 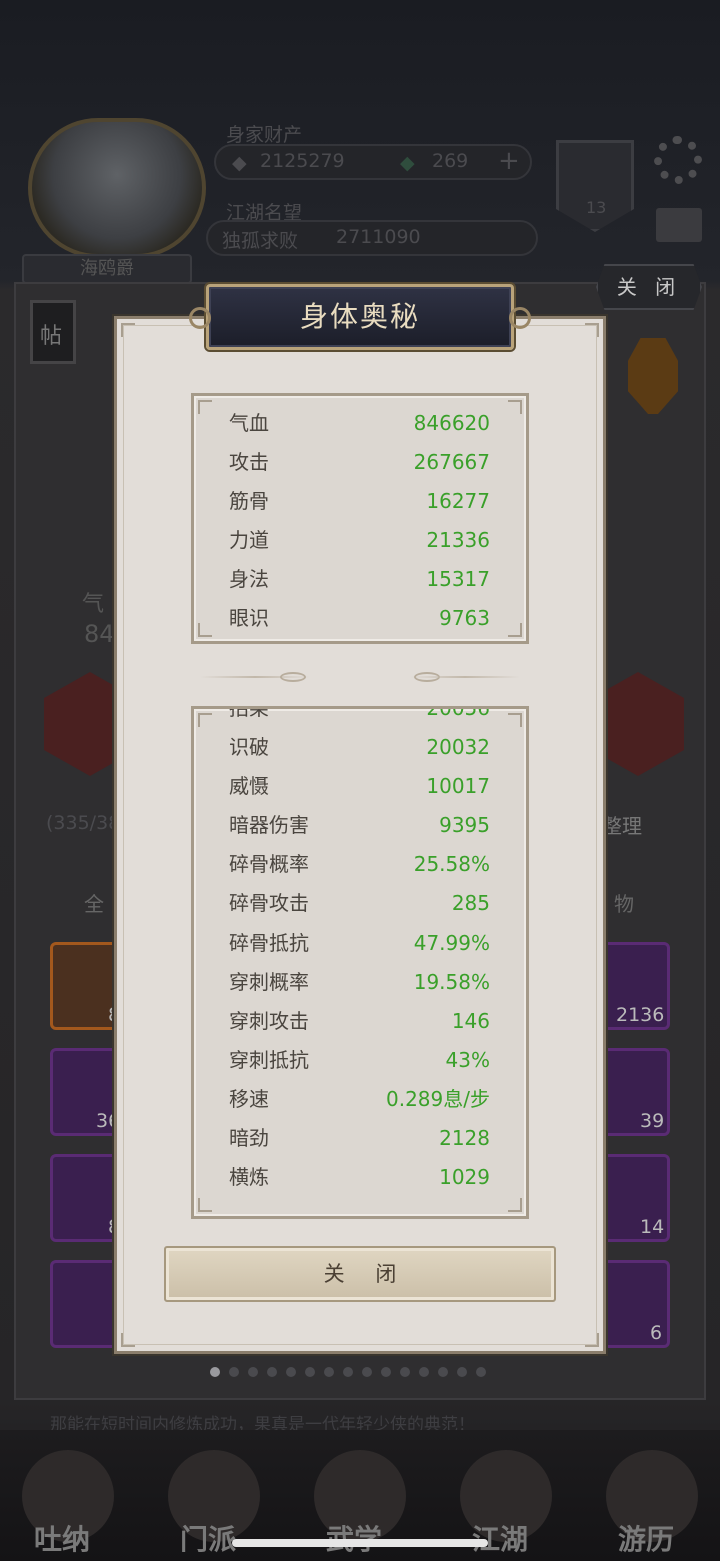 I want to click on sort-button: 整理, so click(x=622, y=824).